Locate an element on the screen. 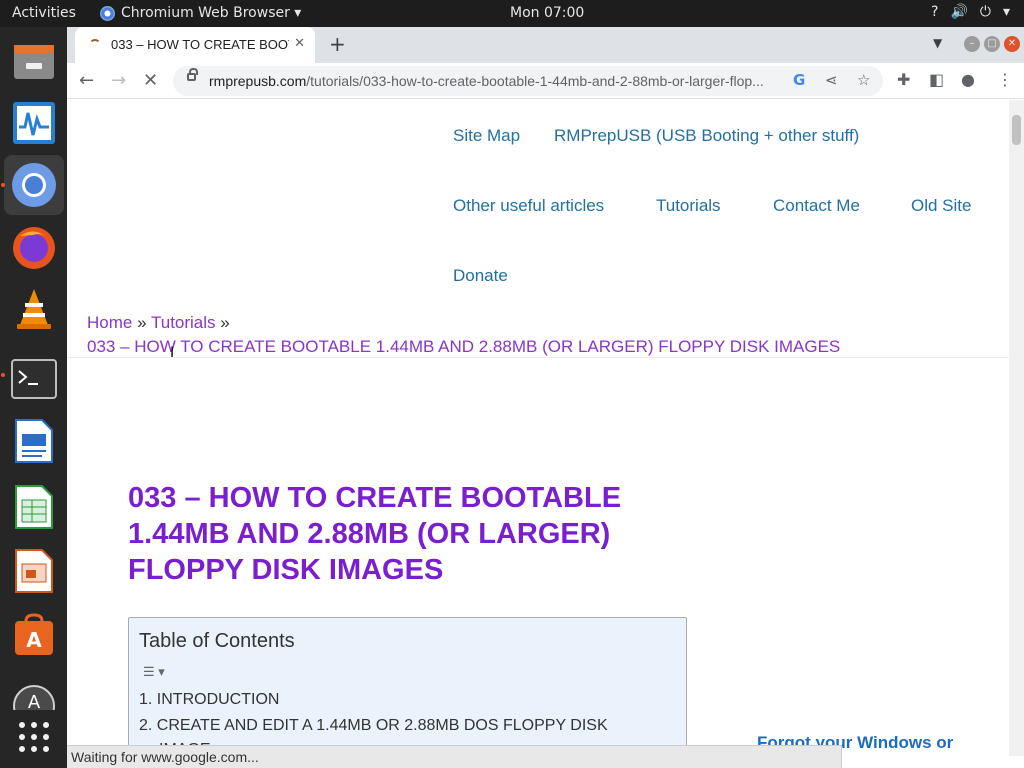  text-cursor-icon: I is located at coordinates (172, 353).